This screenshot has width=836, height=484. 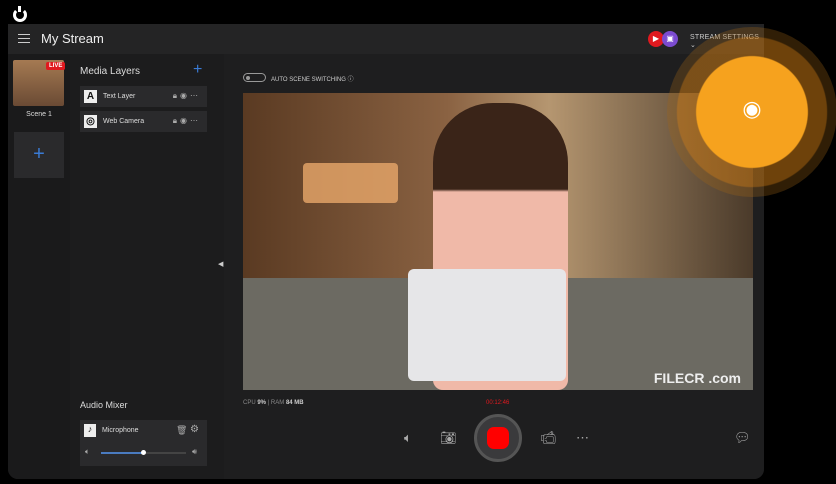 What do you see at coordinates (350, 183) in the screenshot?
I see `lamp-shape` at bounding box center [350, 183].